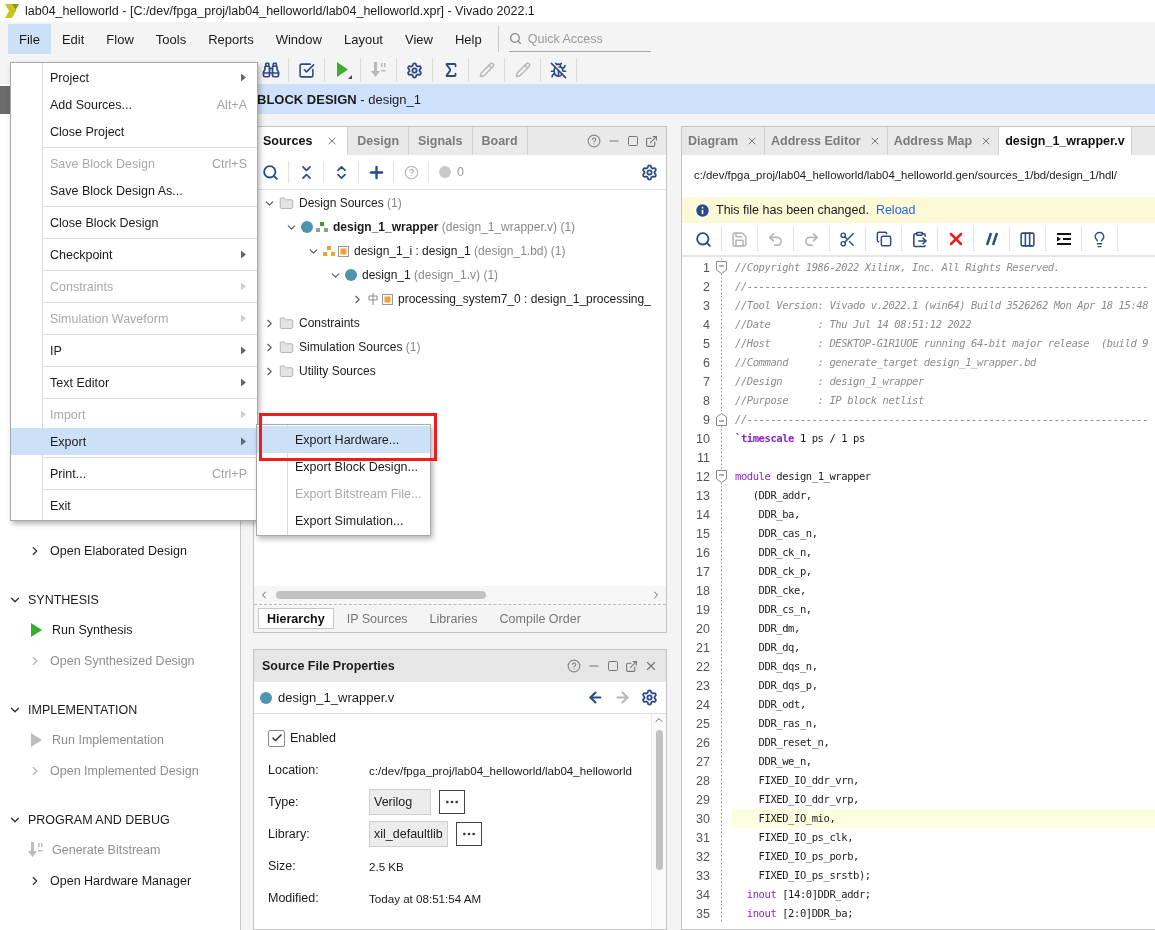 The image size is (1155, 930). What do you see at coordinates (500, 770) in the screenshot?
I see `property-value: c:/dev/fpga_proj/lab04_helloworld/lab04_helloworld` at bounding box center [500, 770].